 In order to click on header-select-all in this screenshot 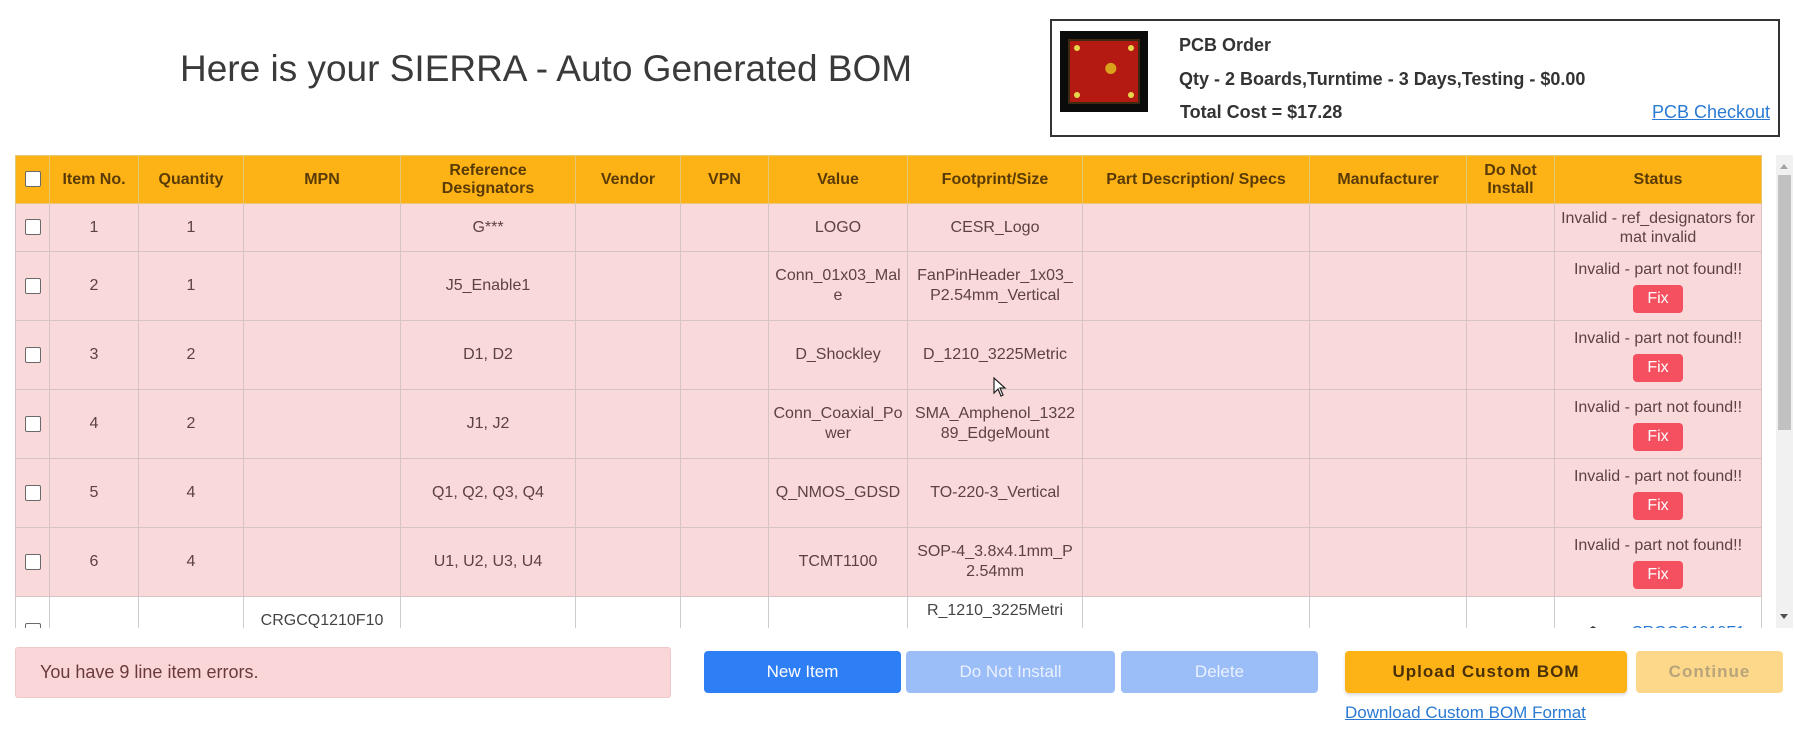, I will do `click(32, 179)`.